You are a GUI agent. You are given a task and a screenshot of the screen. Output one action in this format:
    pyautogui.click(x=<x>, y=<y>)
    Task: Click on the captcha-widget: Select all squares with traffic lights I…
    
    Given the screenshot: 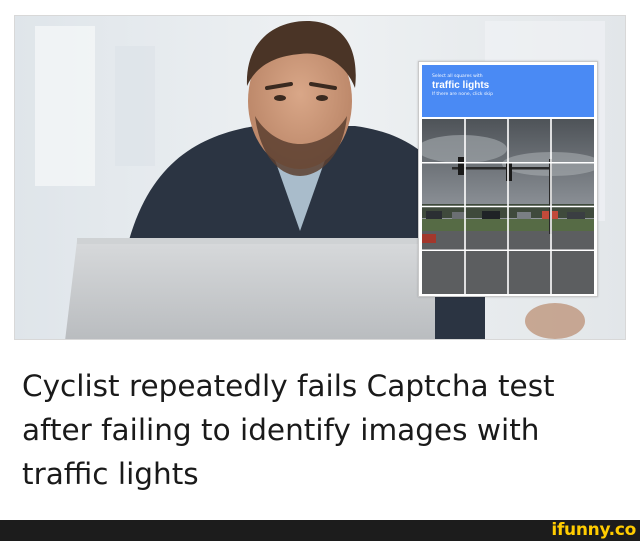 What is the action you would take?
    pyautogui.click(x=509, y=179)
    